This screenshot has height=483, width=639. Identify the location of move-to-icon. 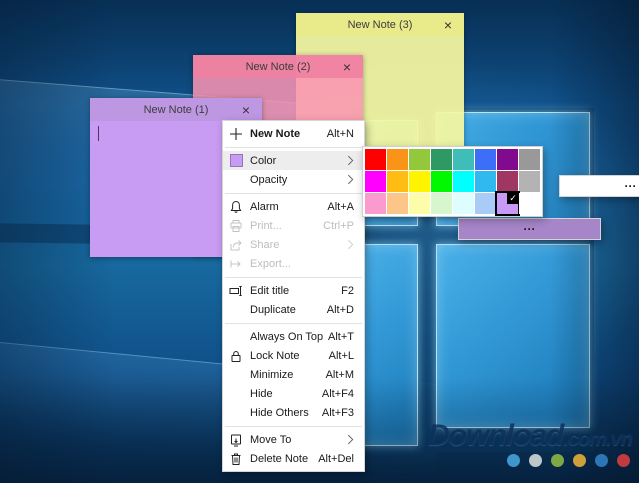
(236, 440).